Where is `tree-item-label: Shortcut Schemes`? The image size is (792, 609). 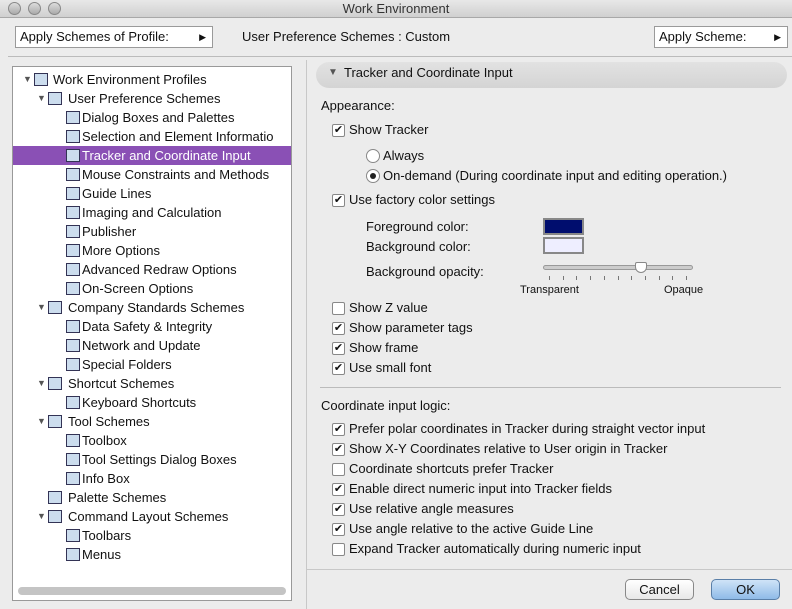
tree-item-label: Shortcut Schemes is located at coordinates (121, 383).